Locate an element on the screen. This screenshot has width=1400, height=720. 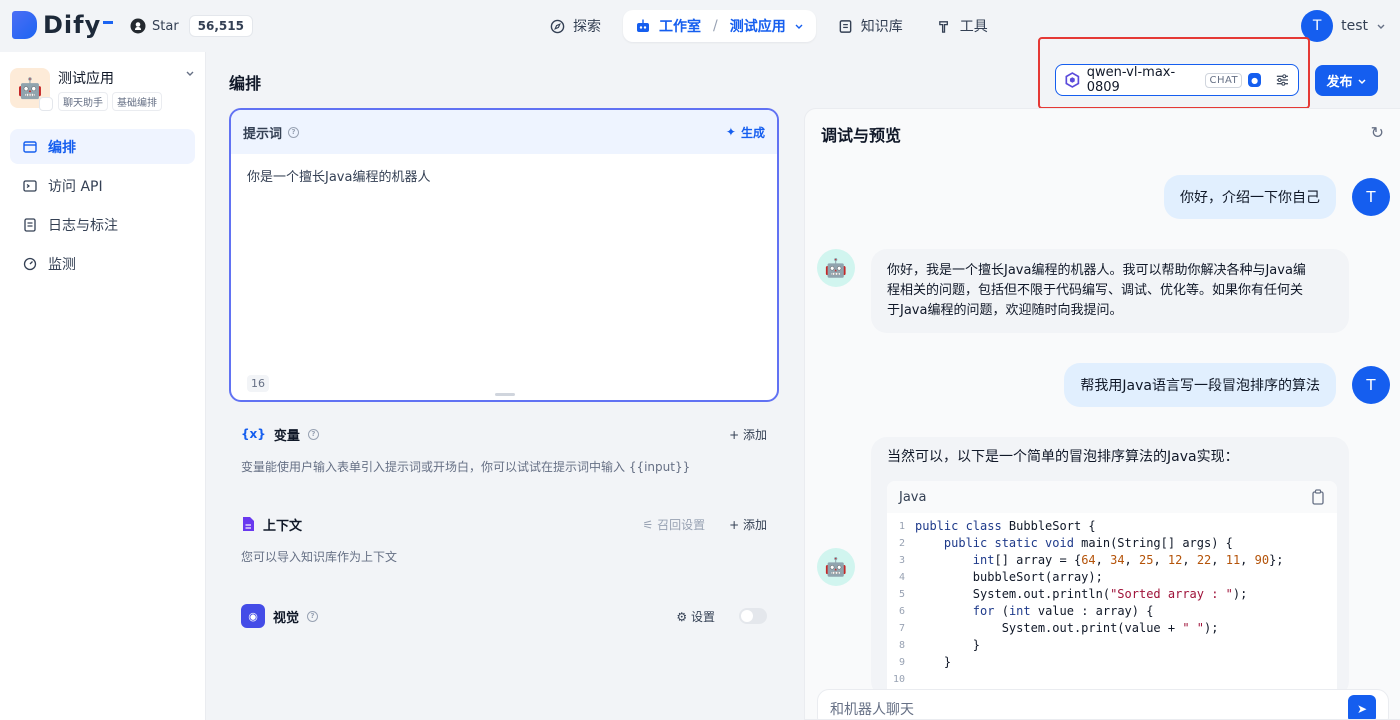
eye-icon: ◉ is located at coordinates (253, 616).